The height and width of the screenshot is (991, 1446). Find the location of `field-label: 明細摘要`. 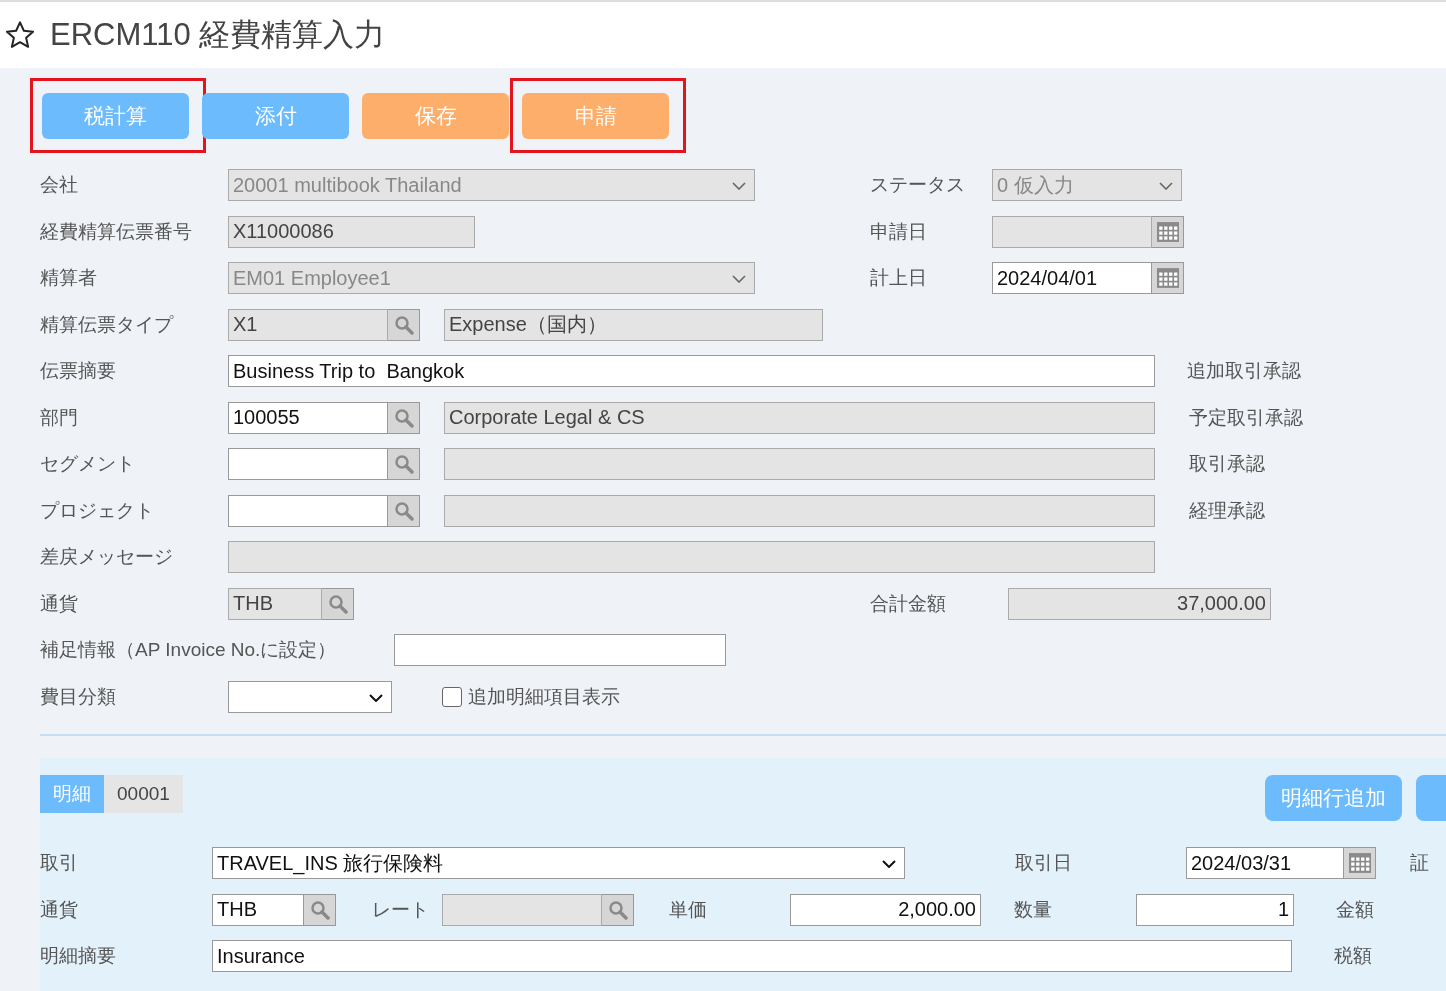

field-label: 明細摘要 is located at coordinates (78, 956).